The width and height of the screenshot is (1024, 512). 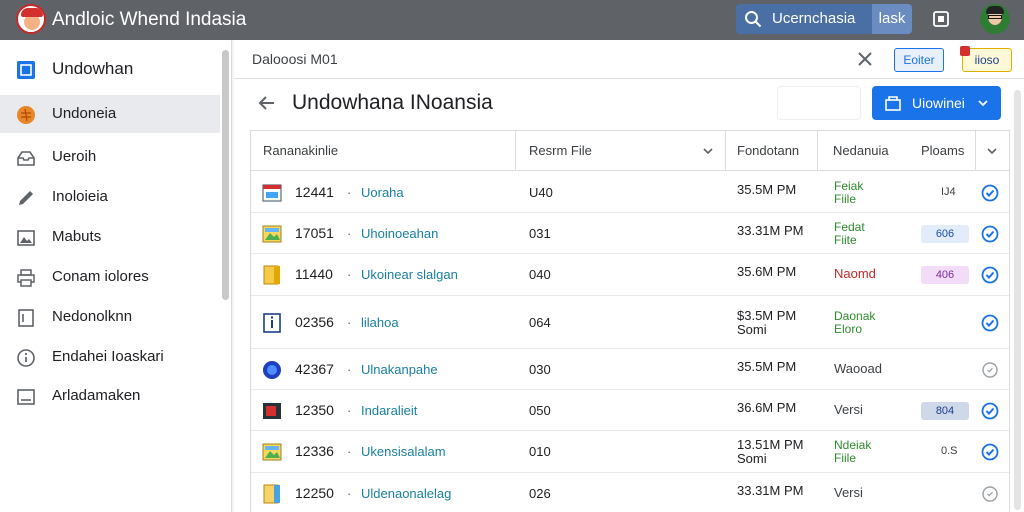 I want to click on main-scrollbar, so click(x=1017, y=300).